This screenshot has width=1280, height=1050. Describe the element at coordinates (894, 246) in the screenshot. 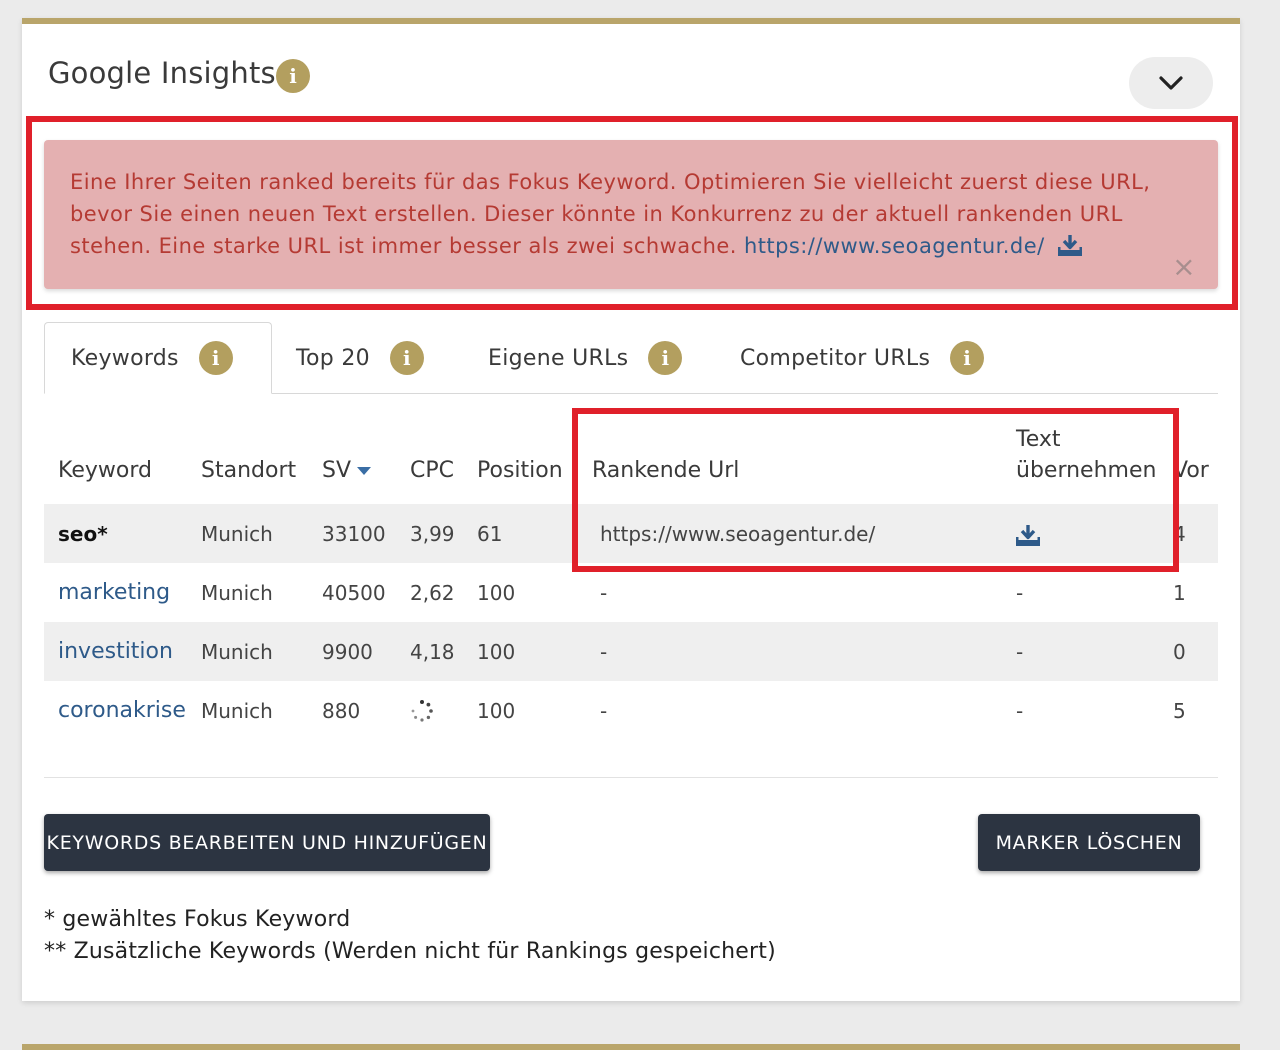

I see `alert-url-link: https://www.seoagentur.de/` at that location.